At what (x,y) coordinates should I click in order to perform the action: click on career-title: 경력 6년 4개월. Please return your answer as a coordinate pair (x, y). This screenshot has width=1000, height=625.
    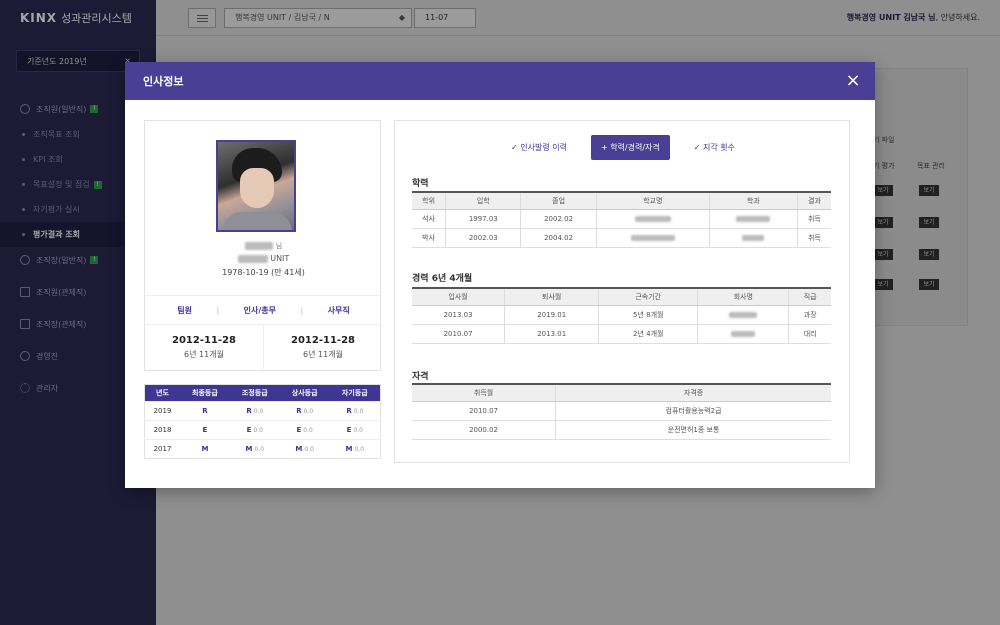
    Looking at the image, I should click on (442, 279).